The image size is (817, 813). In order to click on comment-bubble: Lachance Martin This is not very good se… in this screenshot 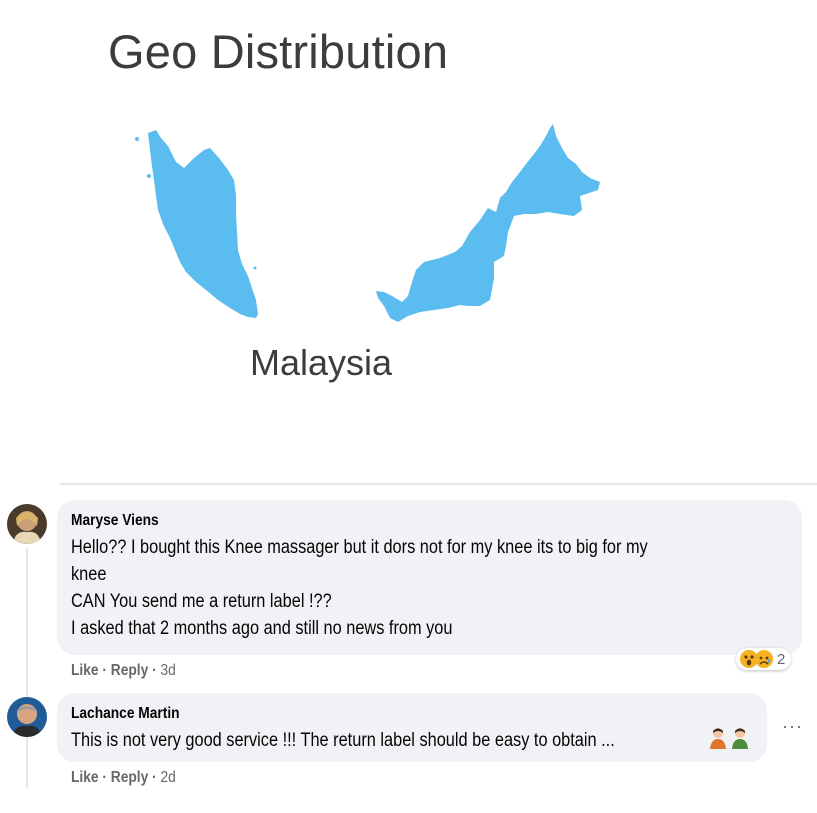, I will do `click(412, 727)`.